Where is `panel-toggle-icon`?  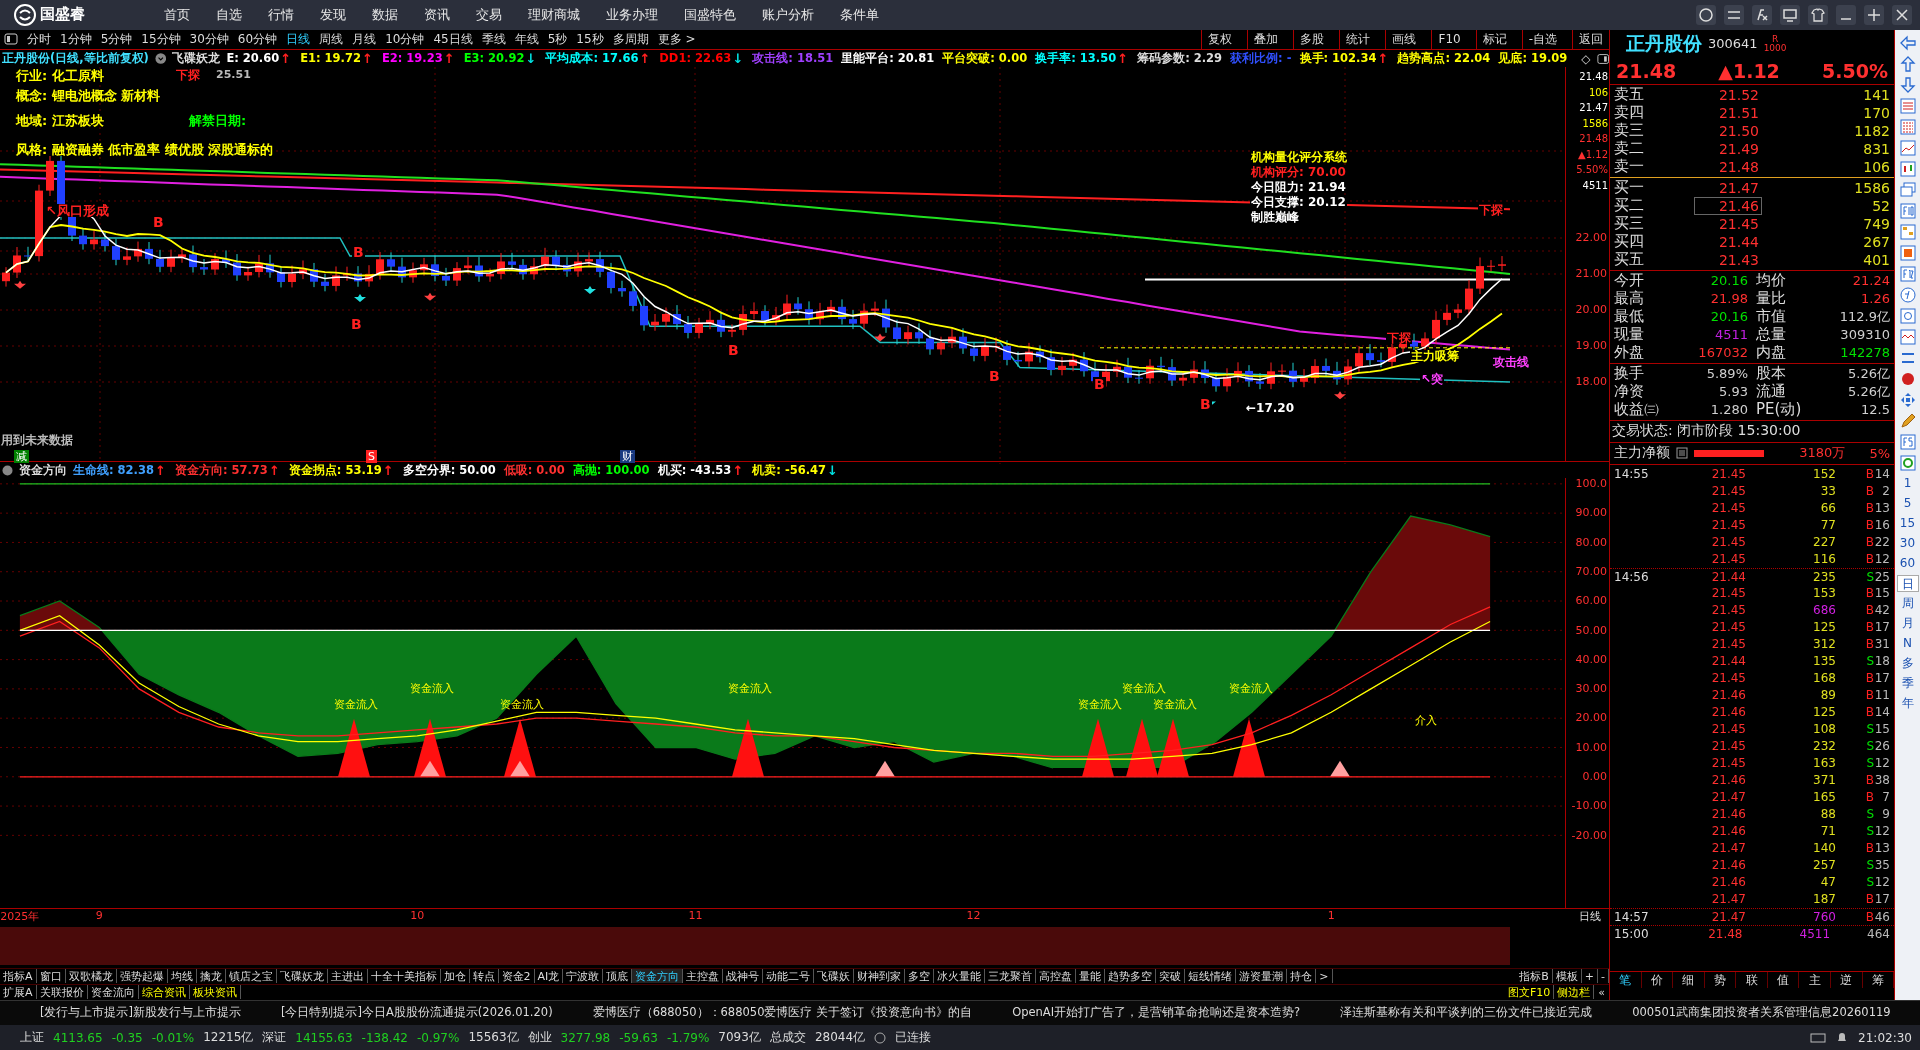
panel-toggle-icon is located at coordinates (11, 39).